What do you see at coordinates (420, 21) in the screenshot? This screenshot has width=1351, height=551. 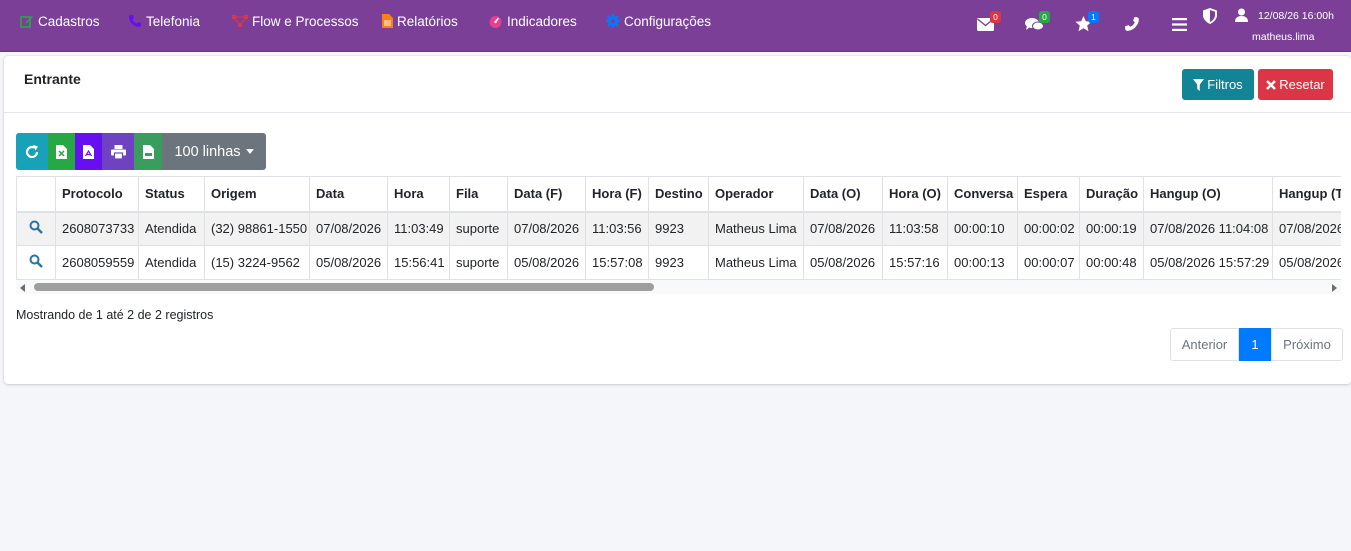 I see `menu-relatorios: Relatórios` at bounding box center [420, 21].